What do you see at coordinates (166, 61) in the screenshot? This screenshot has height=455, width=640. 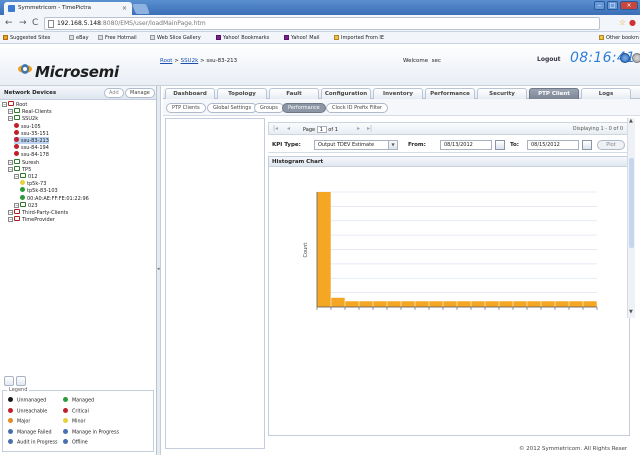 I see `breadcrumb-root: Root` at bounding box center [166, 61].